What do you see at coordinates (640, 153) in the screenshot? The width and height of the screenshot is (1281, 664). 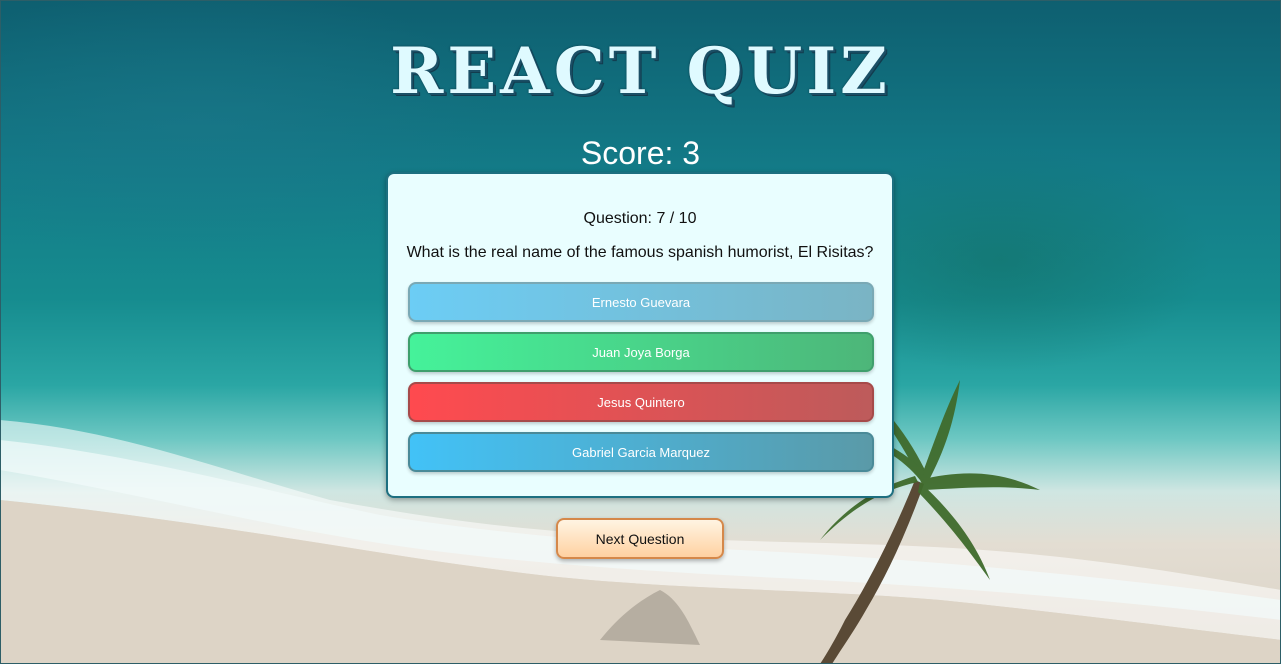 I see `score-display: Score: 3` at bounding box center [640, 153].